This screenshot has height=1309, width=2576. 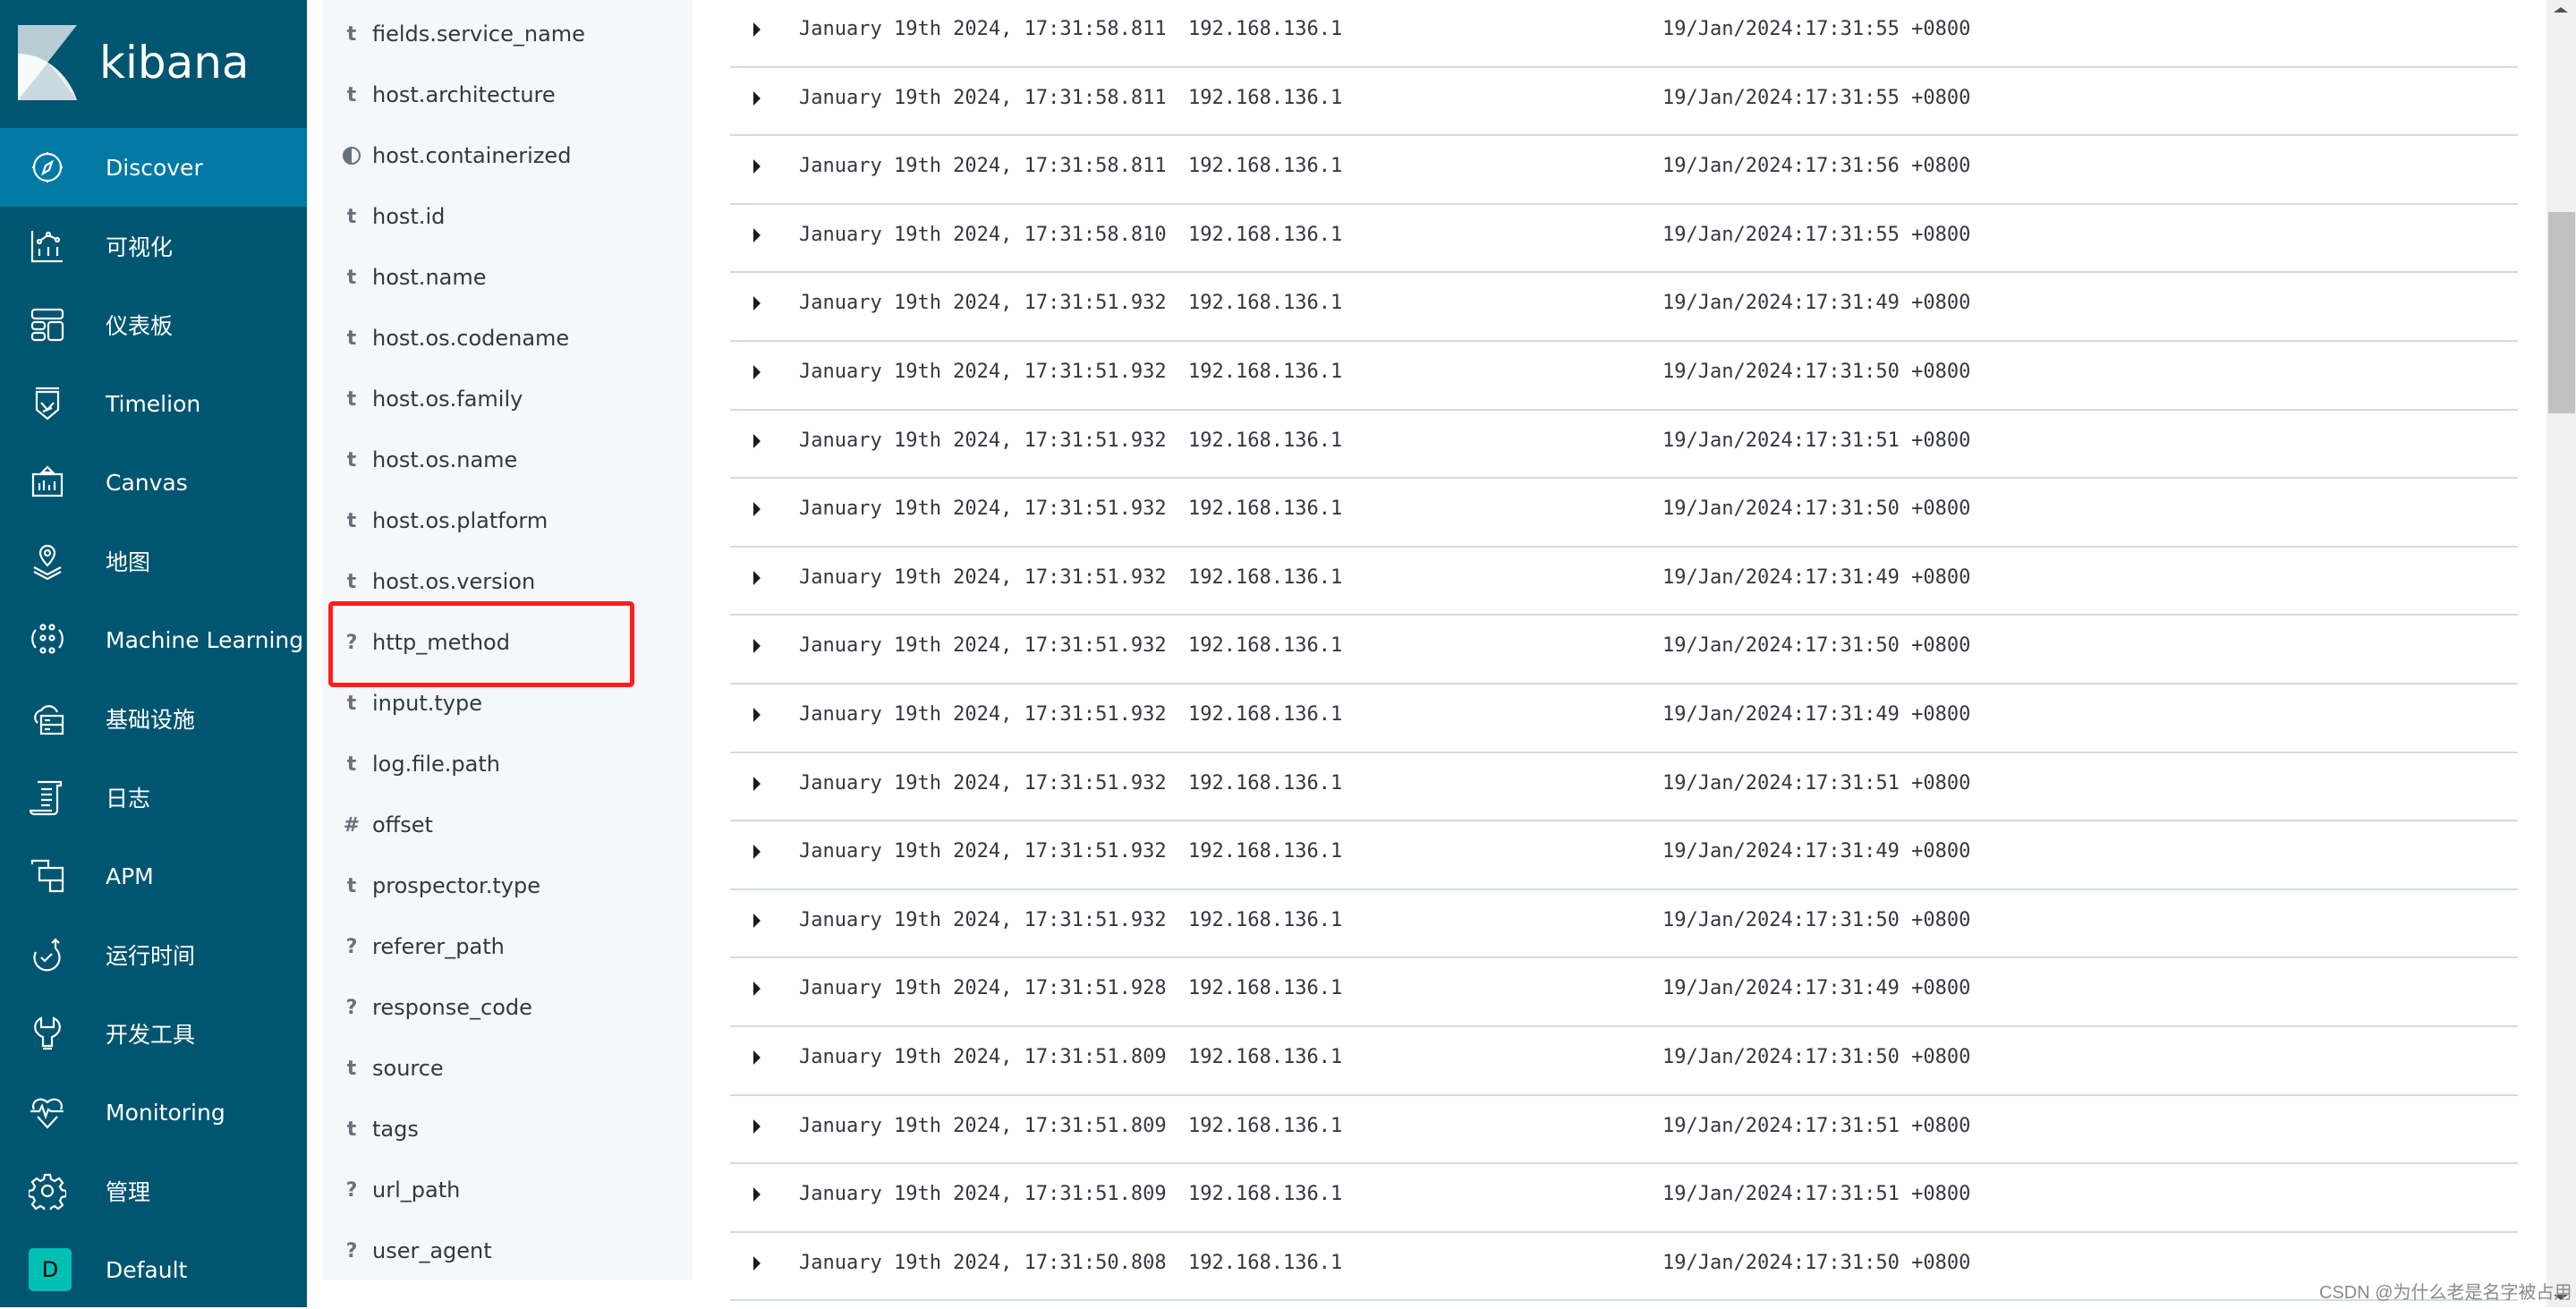 I want to click on field-item: t host.os.family, so click(x=507, y=399).